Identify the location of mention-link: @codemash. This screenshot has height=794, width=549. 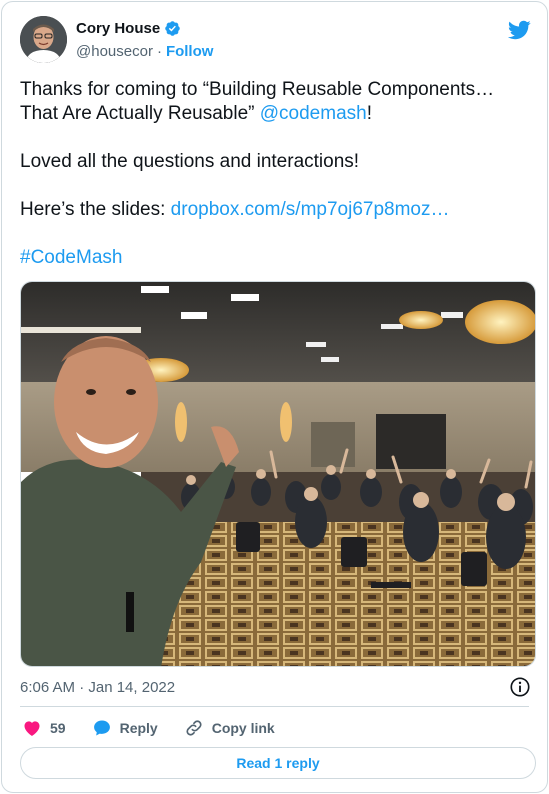
(313, 113).